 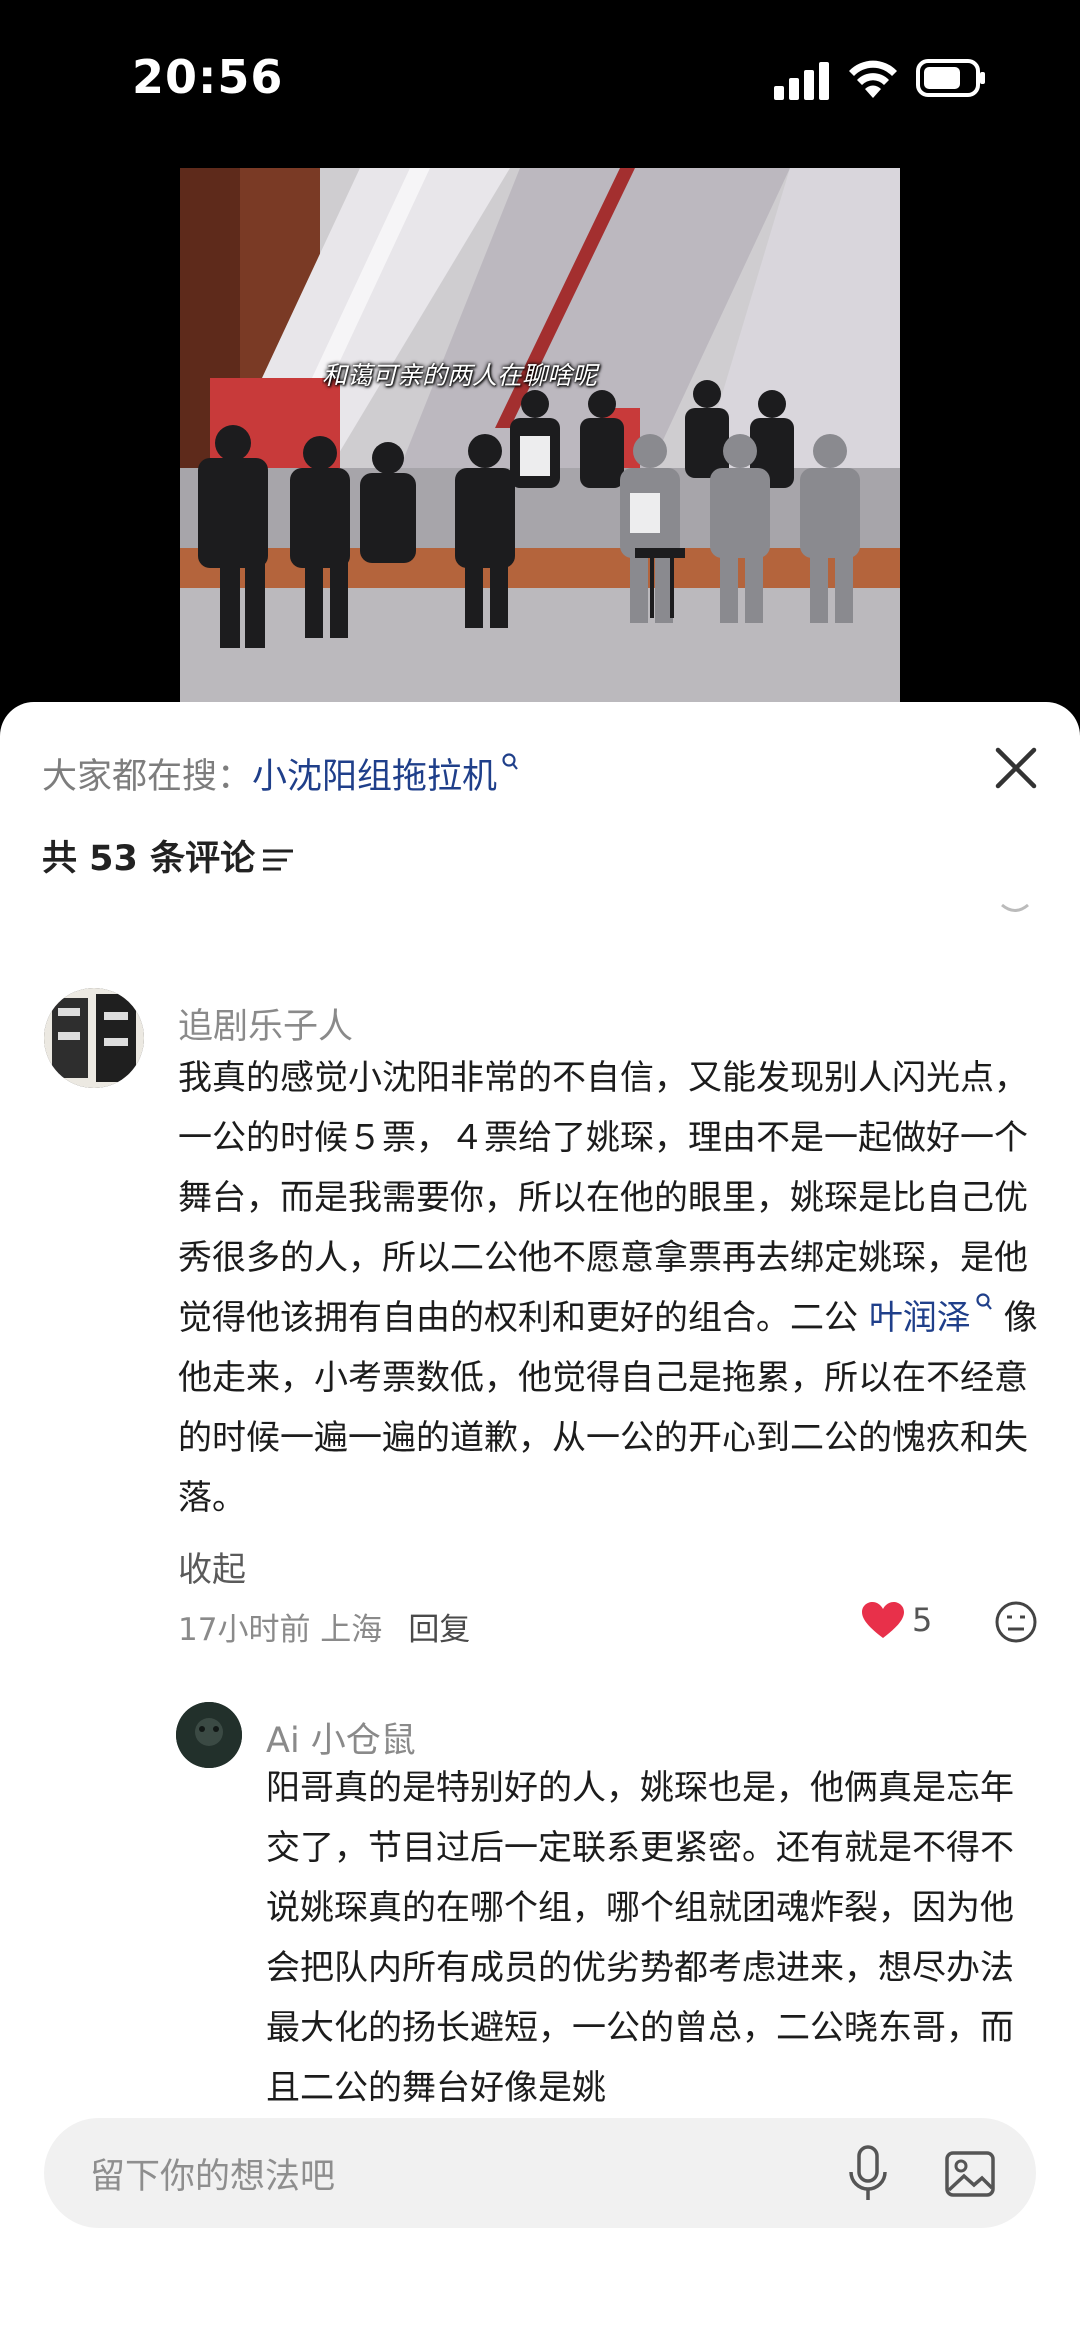 What do you see at coordinates (278, 860) in the screenshot?
I see `filter-icon` at bounding box center [278, 860].